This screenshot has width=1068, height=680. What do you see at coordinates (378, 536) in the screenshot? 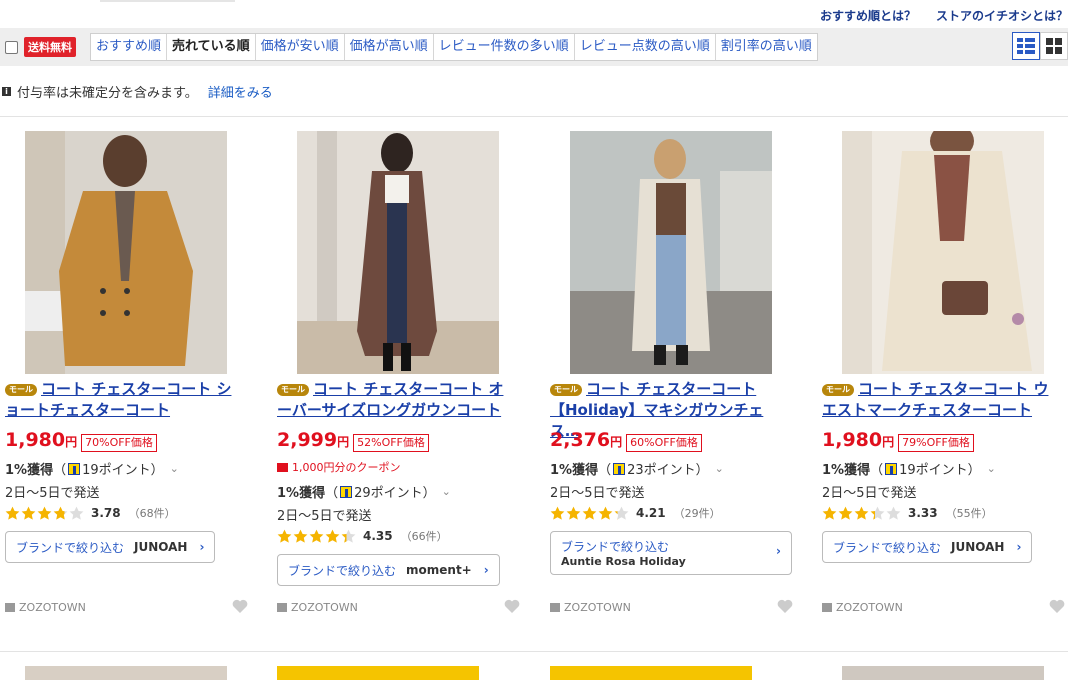
I see `rating-value: 4.35` at bounding box center [378, 536].